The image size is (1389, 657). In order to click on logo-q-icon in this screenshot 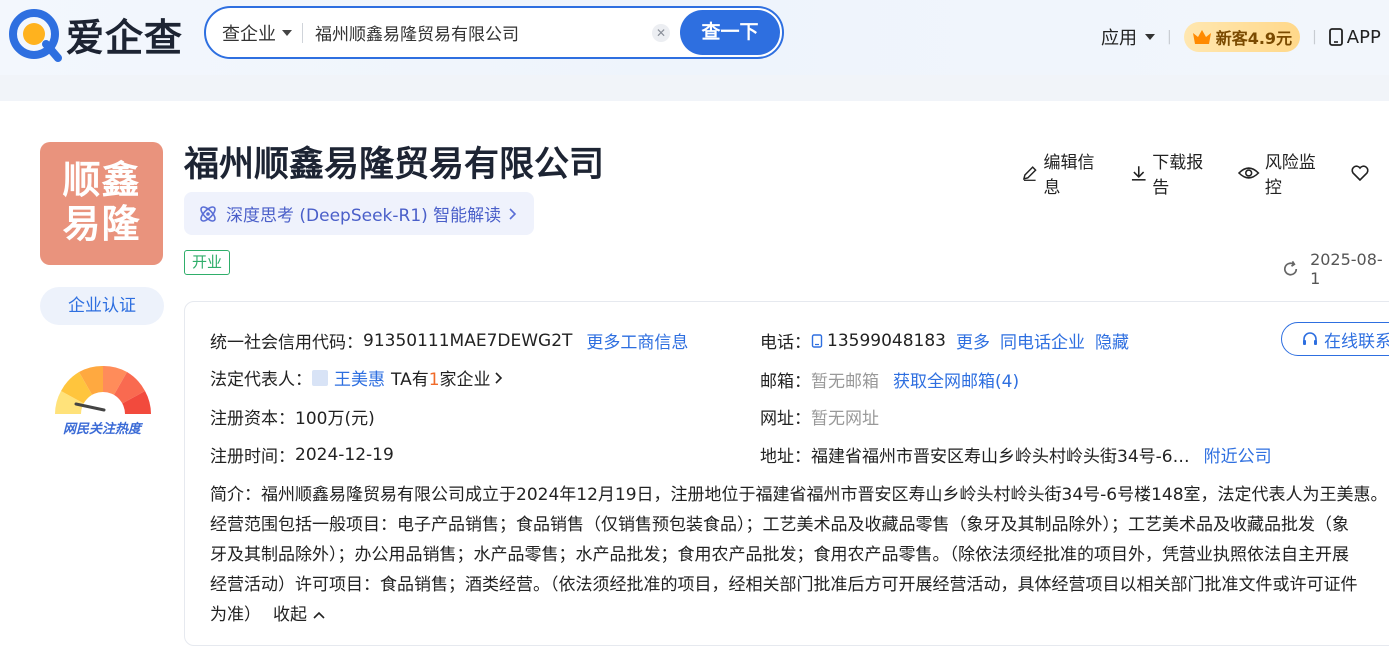, I will do `click(35, 35)`.